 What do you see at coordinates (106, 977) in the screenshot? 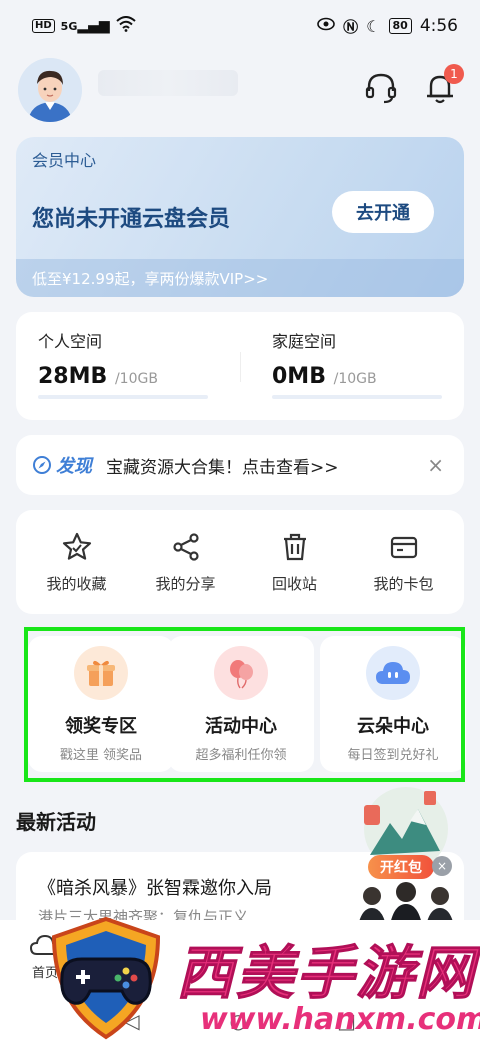
I see `watermark-gamepad-logo` at bounding box center [106, 977].